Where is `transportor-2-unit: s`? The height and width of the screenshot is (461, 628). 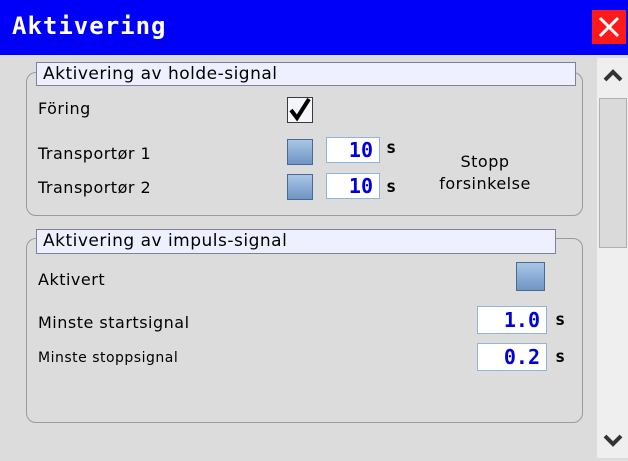
transportor-2-unit: s is located at coordinates (391, 187).